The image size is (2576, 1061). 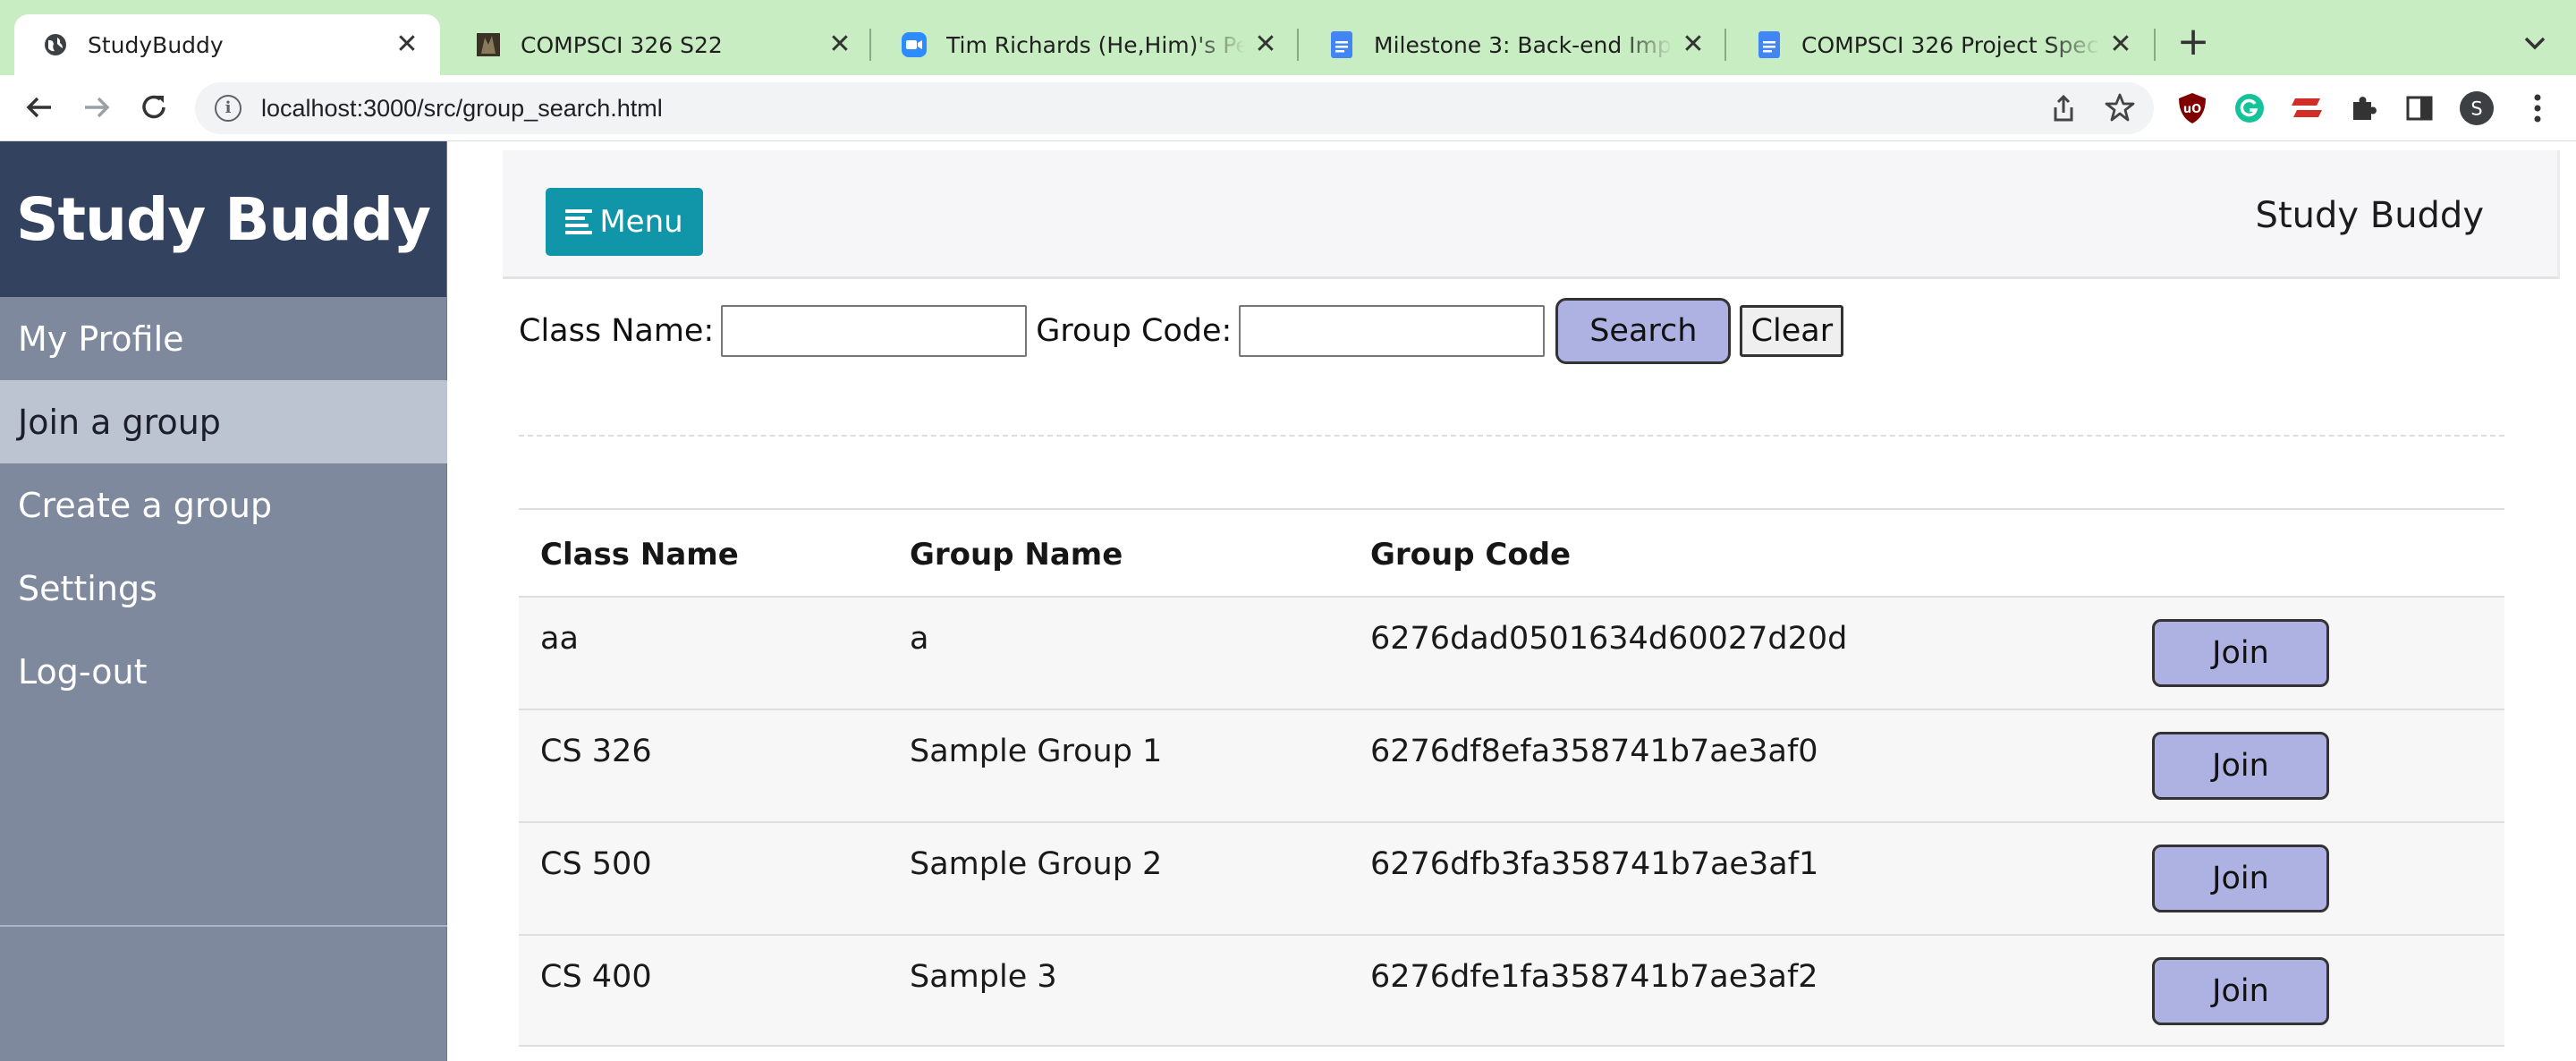 What do you see at coordinates (2193, 42) in the screenshot?
I see `new-tab-button: +` at bounding box center [2193, 42].